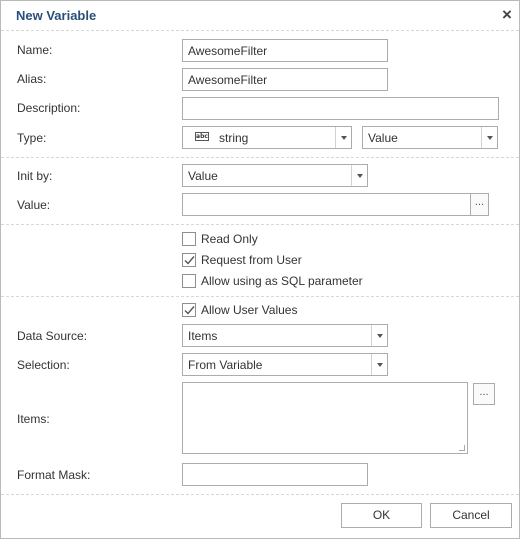 Image resolution: width=520 pixels, height=539 pixels. What do you see at coordinates (229, 239) in the screenshot?
I see `read-only-label: Read Only` at bounding box center [229, 239].